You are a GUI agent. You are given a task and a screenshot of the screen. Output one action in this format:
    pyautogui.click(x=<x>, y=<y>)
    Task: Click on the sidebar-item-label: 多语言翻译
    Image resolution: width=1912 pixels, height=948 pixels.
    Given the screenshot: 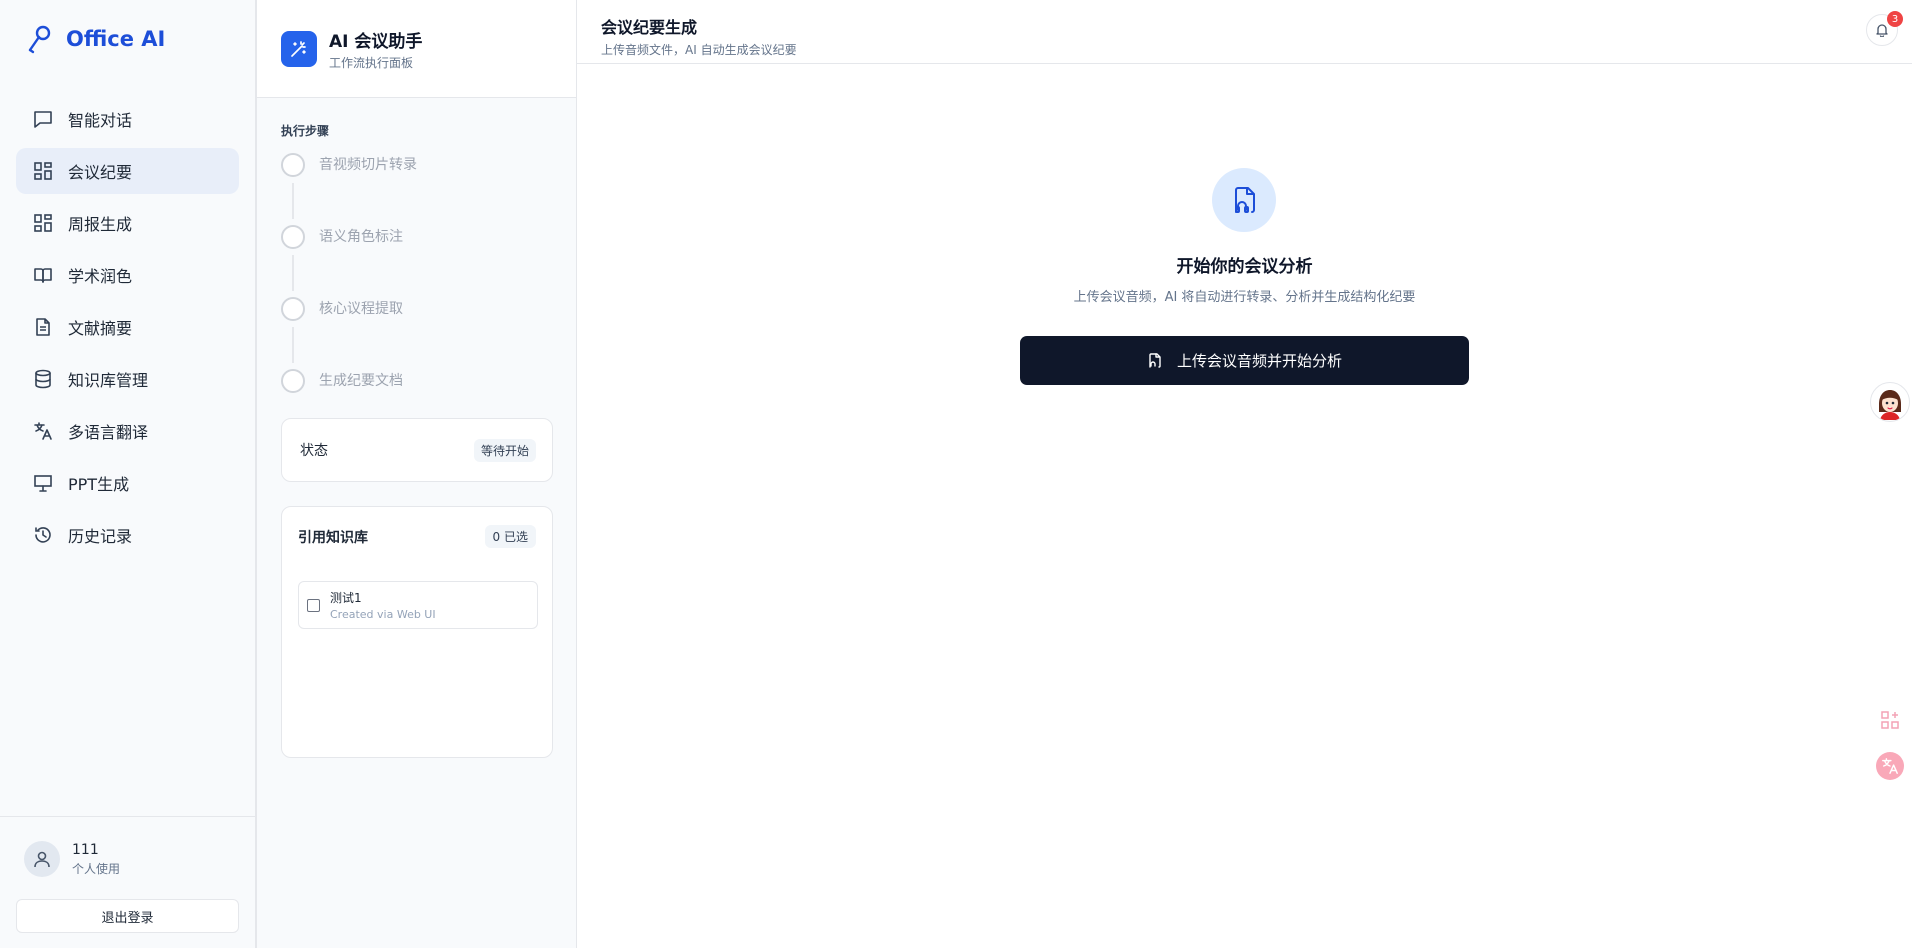 What is the action you would take?
    pyautogui.click(x=108, y=432)
    